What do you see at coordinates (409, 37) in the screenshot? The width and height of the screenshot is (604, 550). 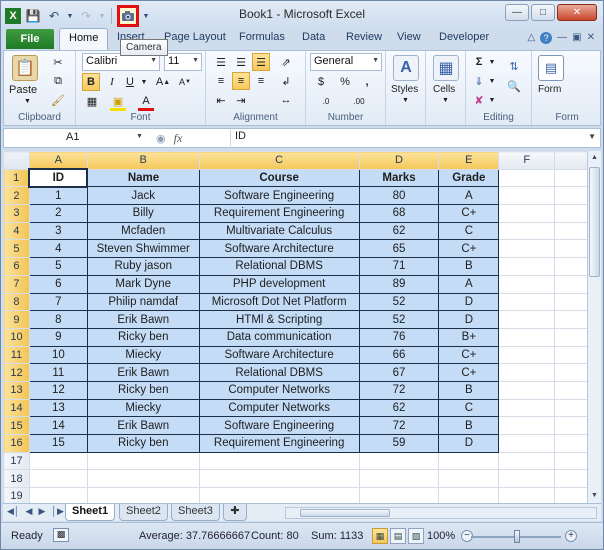 I see `tab-view: View` at bounding box center [409, 37].